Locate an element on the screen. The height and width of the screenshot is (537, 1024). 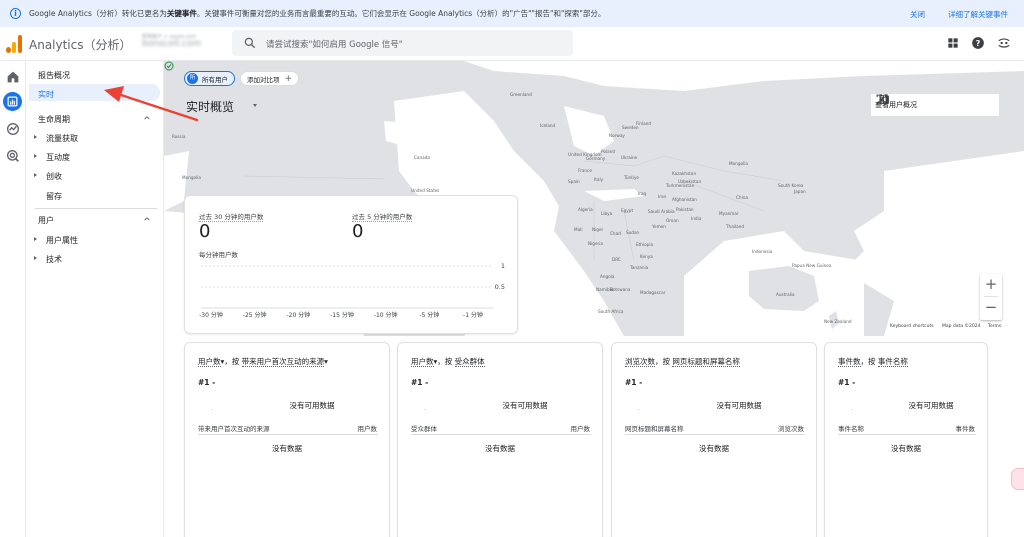
home-icon is located at coordinates (13, 77).